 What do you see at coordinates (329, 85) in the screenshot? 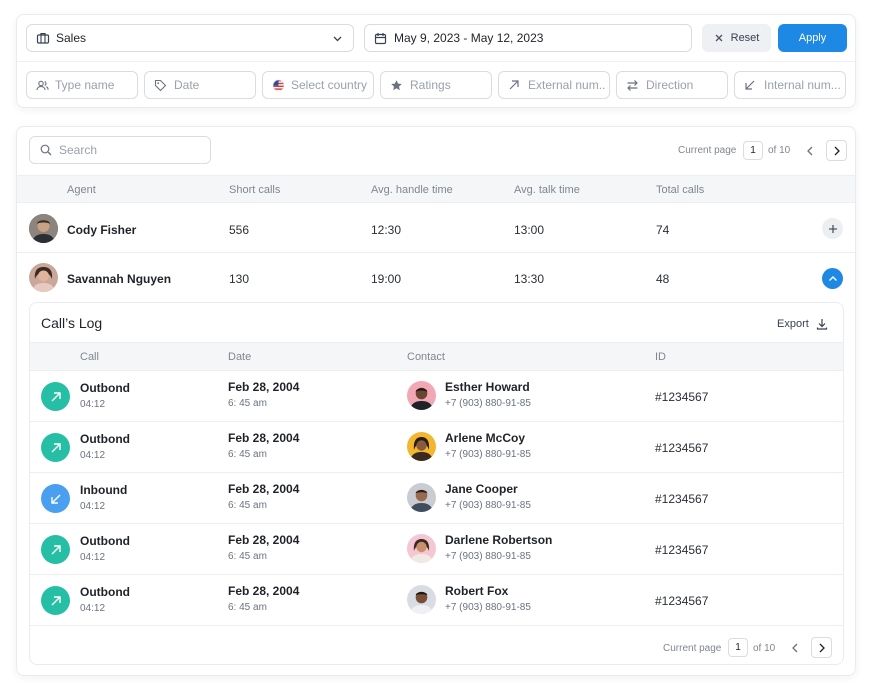
I see `country-placeholder: Select country` at bounding box center [329, 85].